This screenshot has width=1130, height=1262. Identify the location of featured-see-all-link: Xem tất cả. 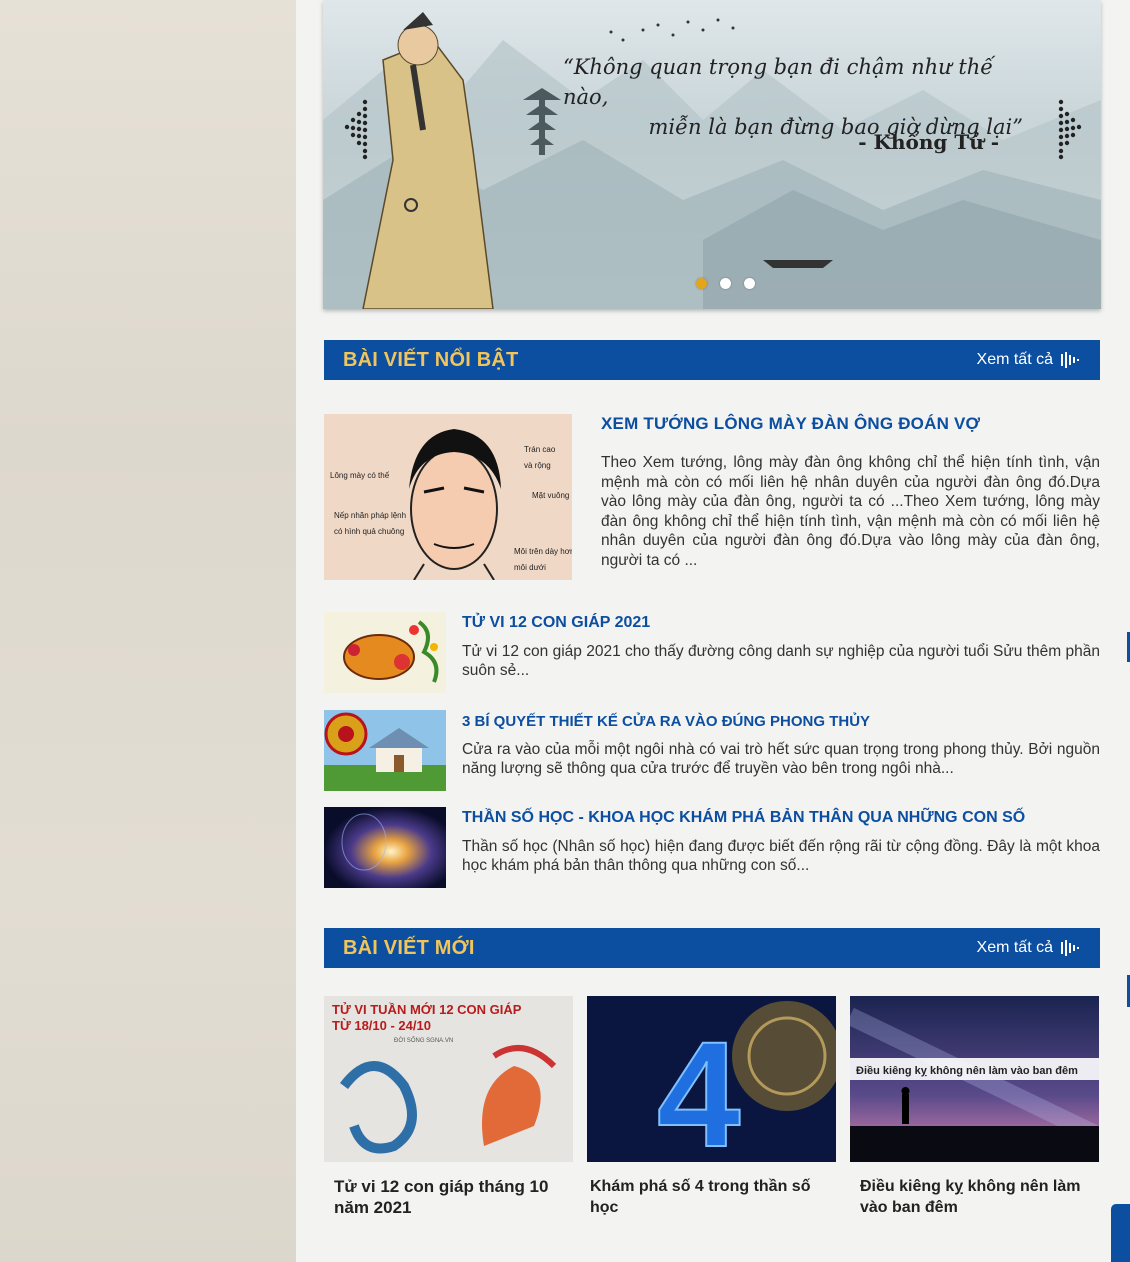
(1029, 360).